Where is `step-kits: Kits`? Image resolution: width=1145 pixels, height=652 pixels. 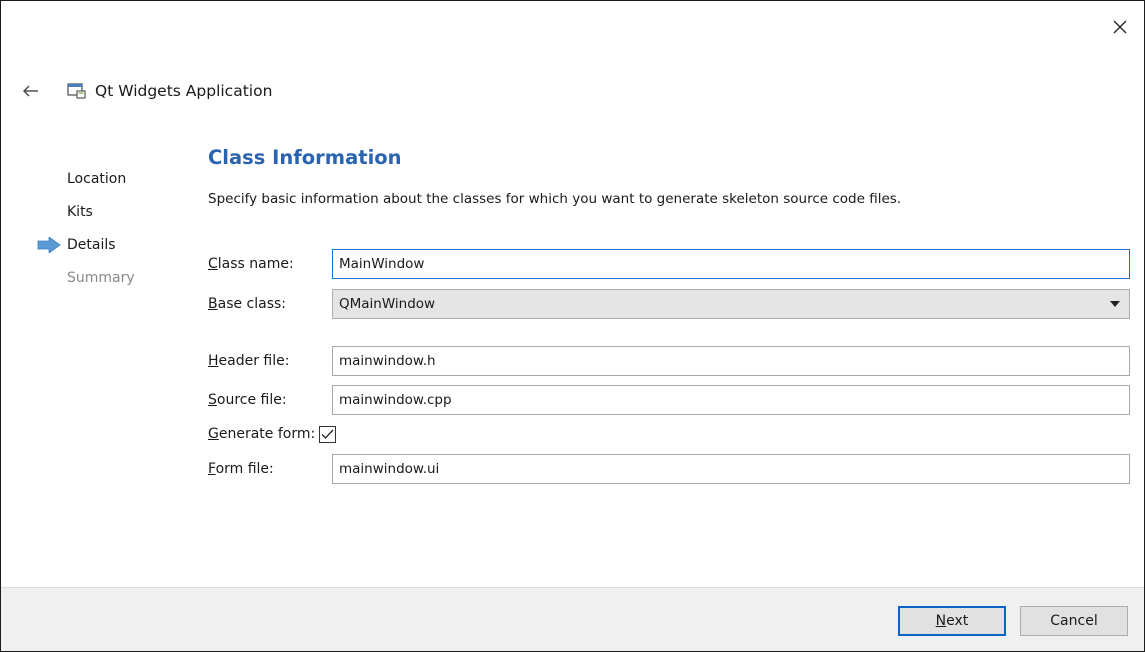
step-kits: Kits is located at coordinates (80, 217).